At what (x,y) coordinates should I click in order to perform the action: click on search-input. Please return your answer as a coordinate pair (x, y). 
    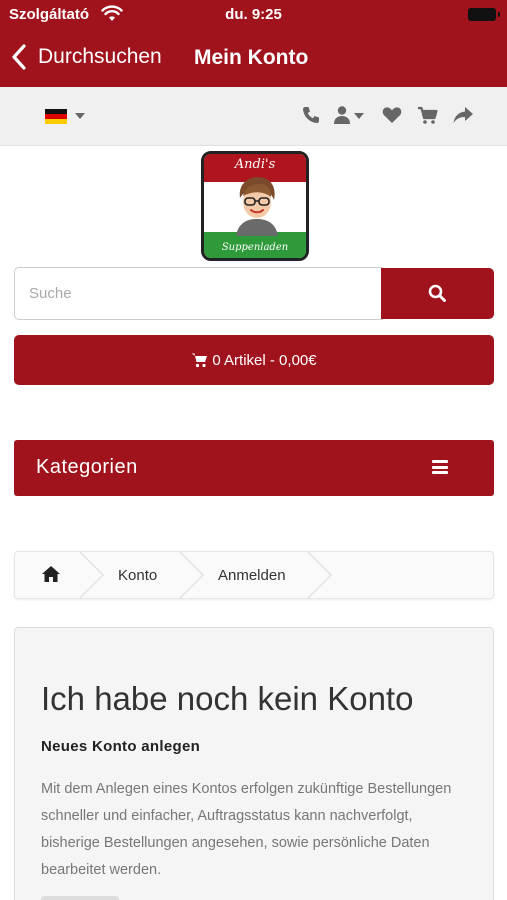
    Looking at the image, I should click on (198, 293).